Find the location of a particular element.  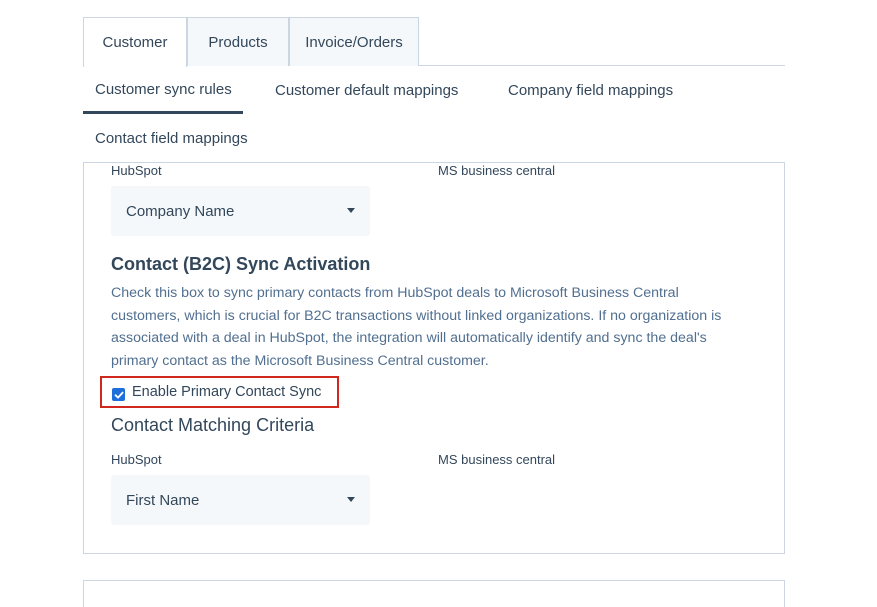

active-subtab-indicator is located at coordinates (163, 112).